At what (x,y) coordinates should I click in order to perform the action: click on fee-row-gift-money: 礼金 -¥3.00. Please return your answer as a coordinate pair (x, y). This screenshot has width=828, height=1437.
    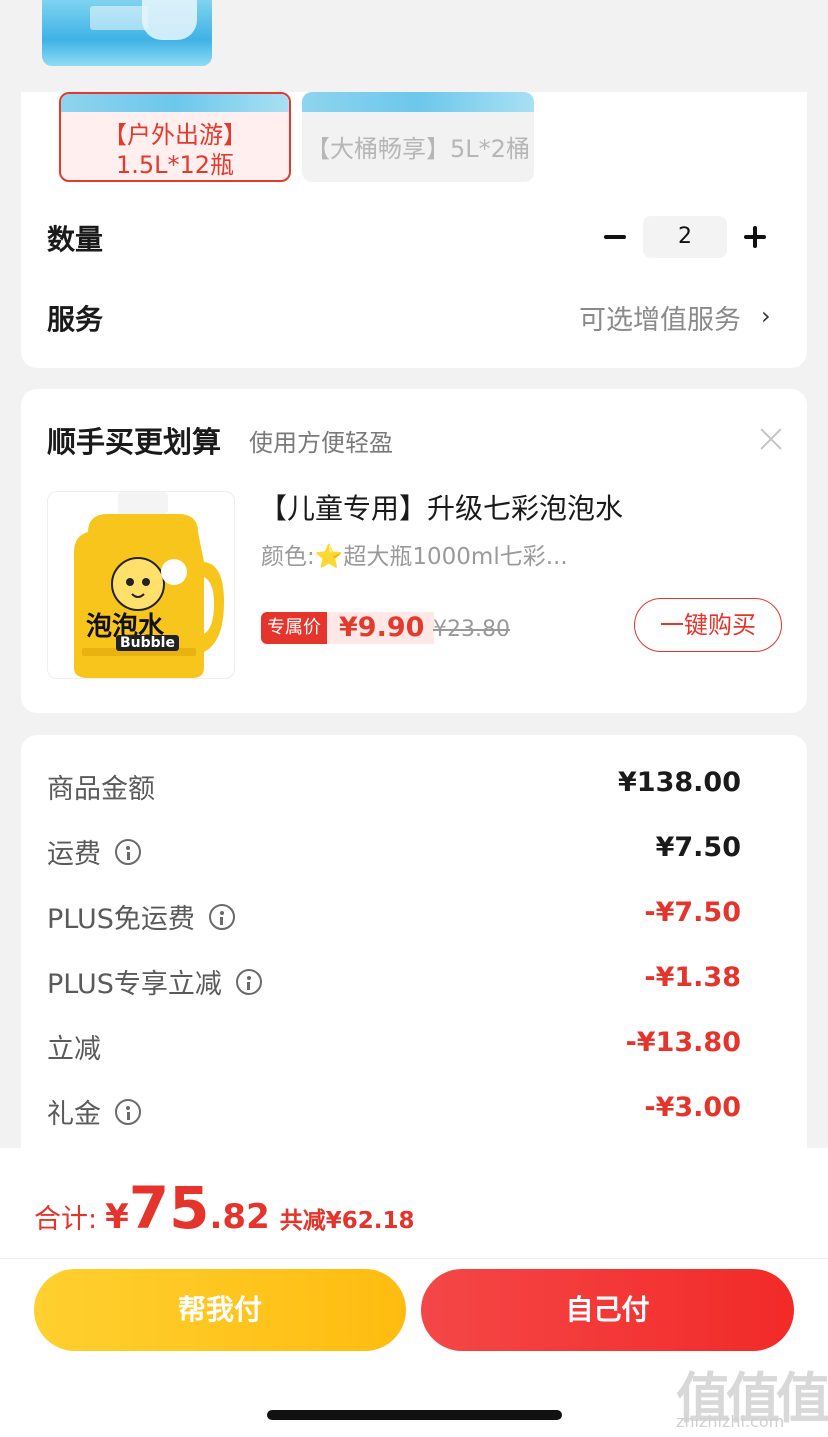
    Looking at the image, I should click on (394, 1112).